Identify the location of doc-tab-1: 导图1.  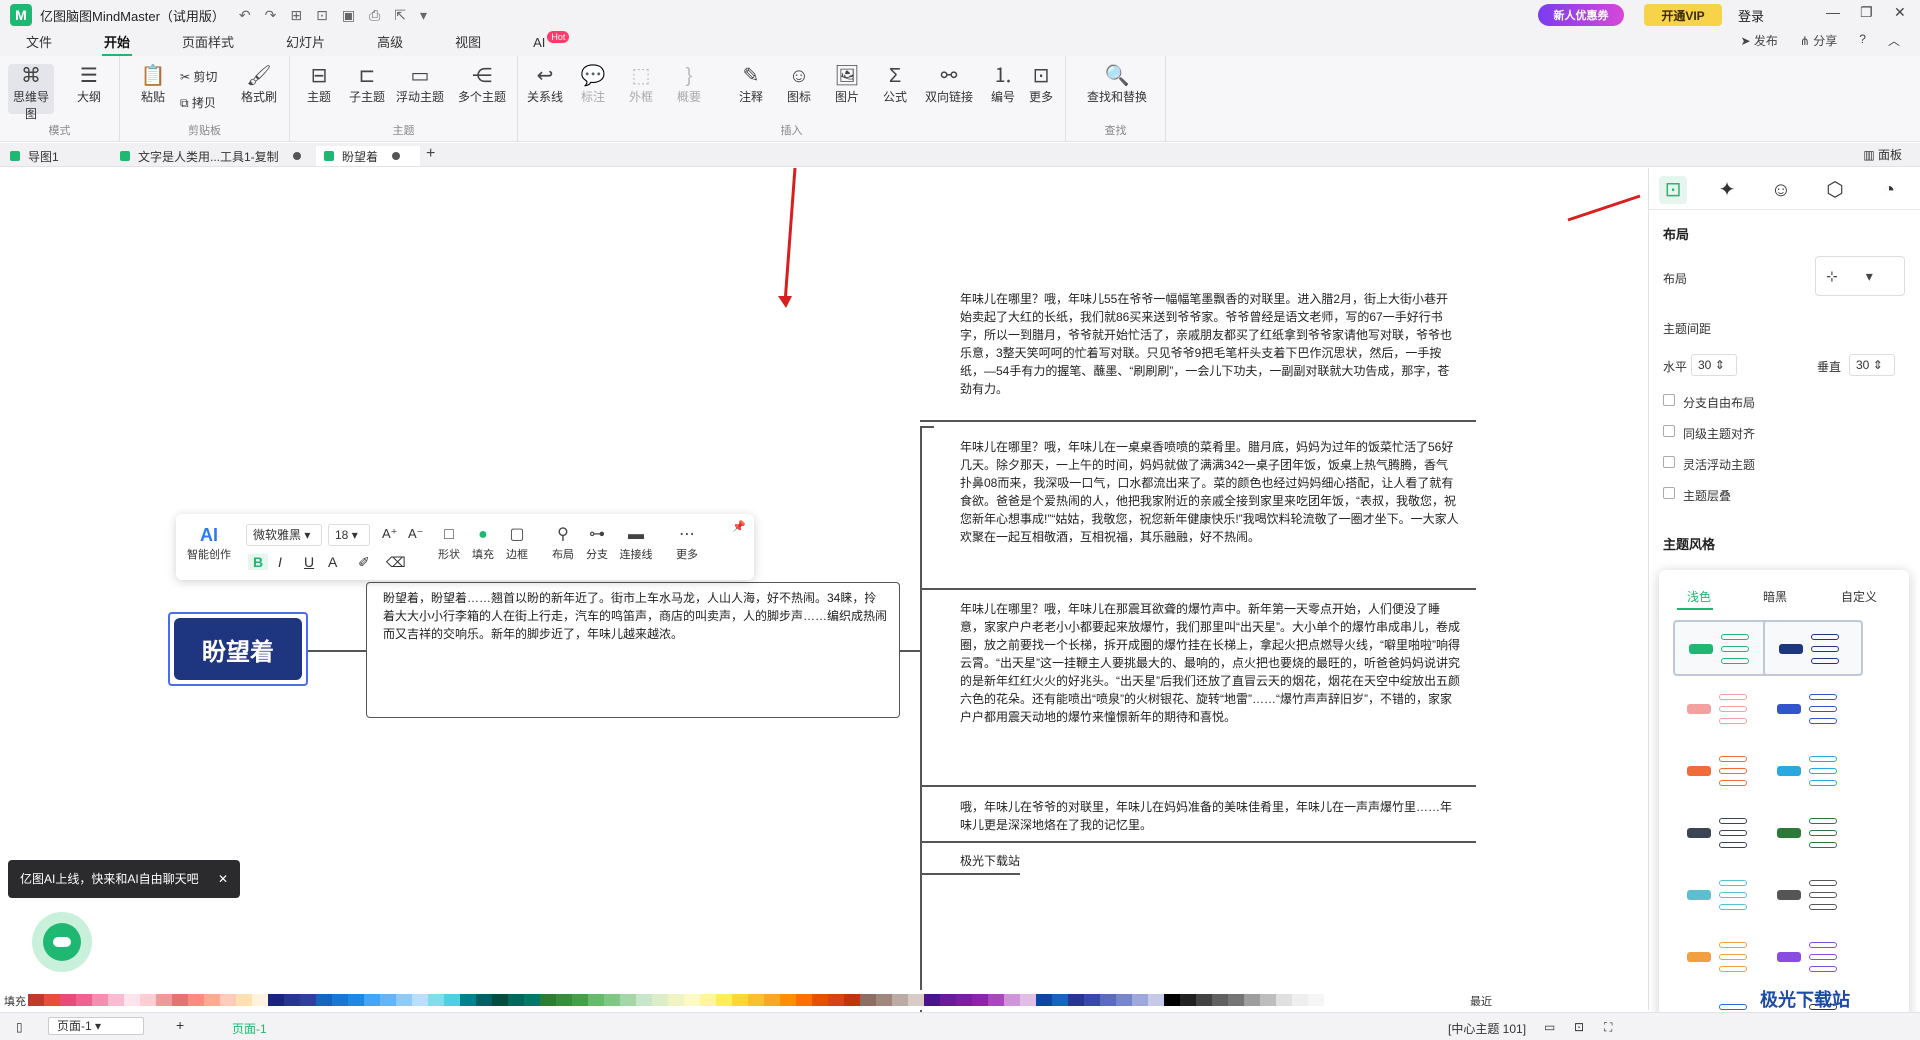
(60, 156).